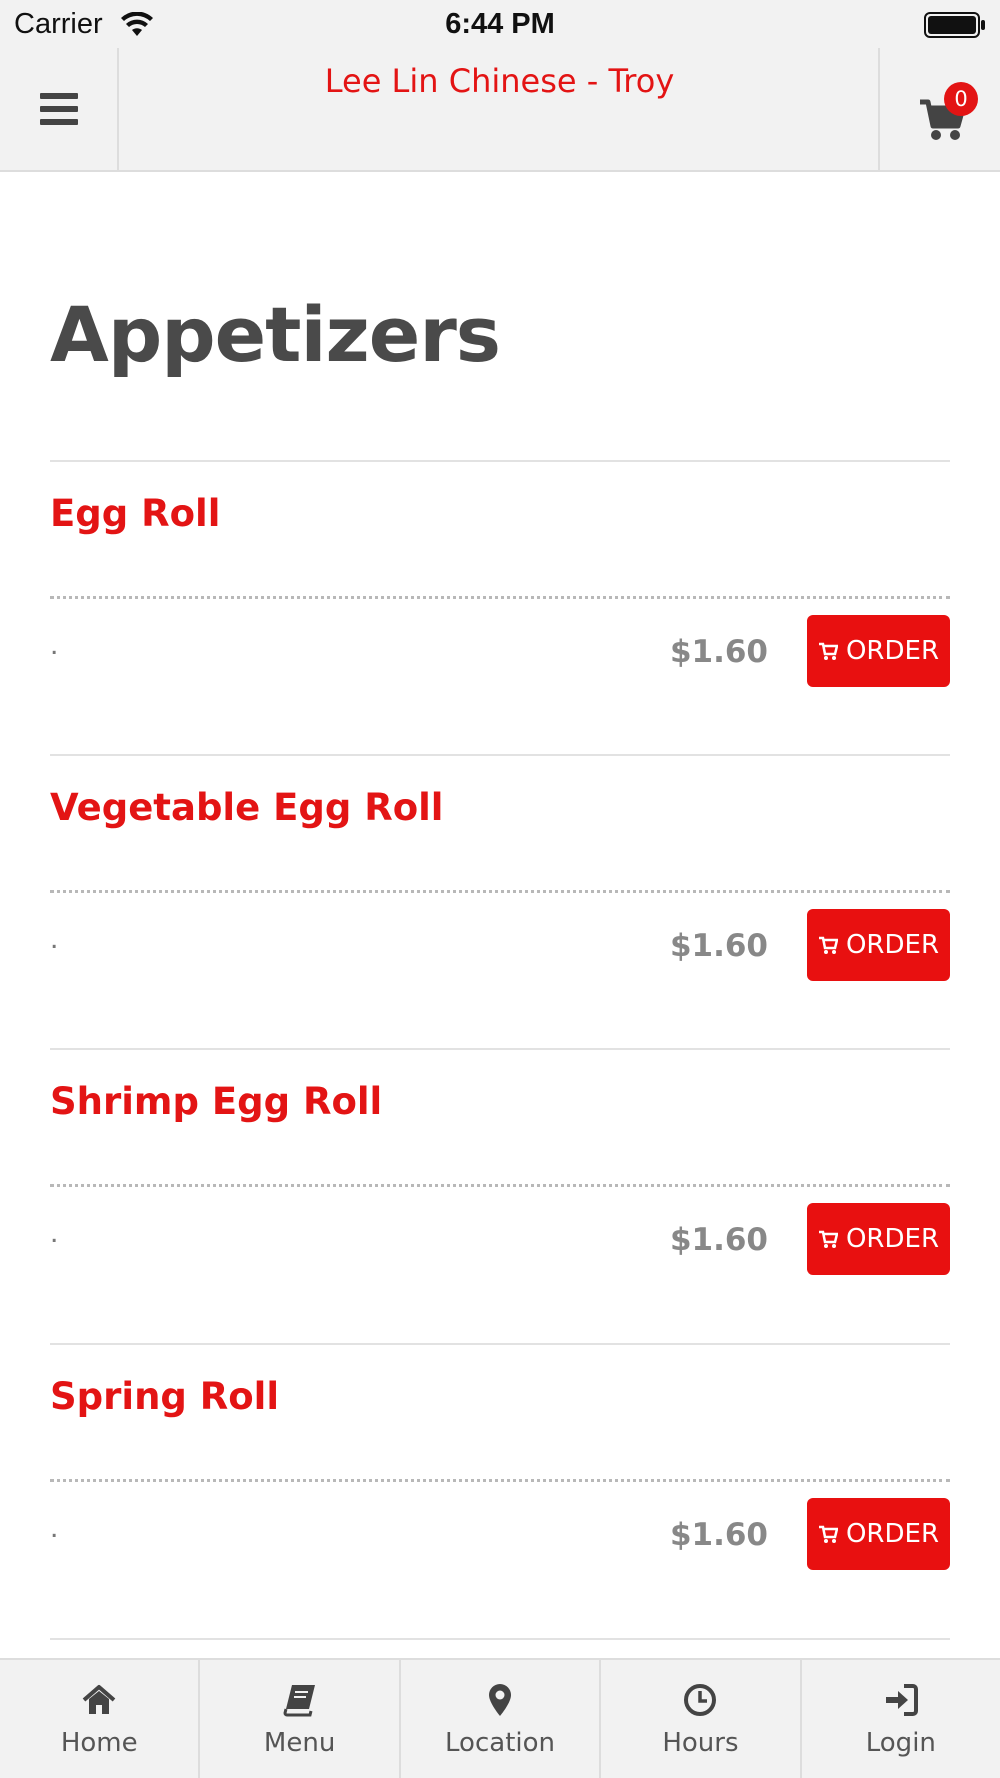 Image resolution: width=1000 pixels, height=1778 pixels. Describe the element at coordinates (500, 1490) in the screenshot. I see `menu-item: Spring Roll . $1.60 ORDER` at that location.